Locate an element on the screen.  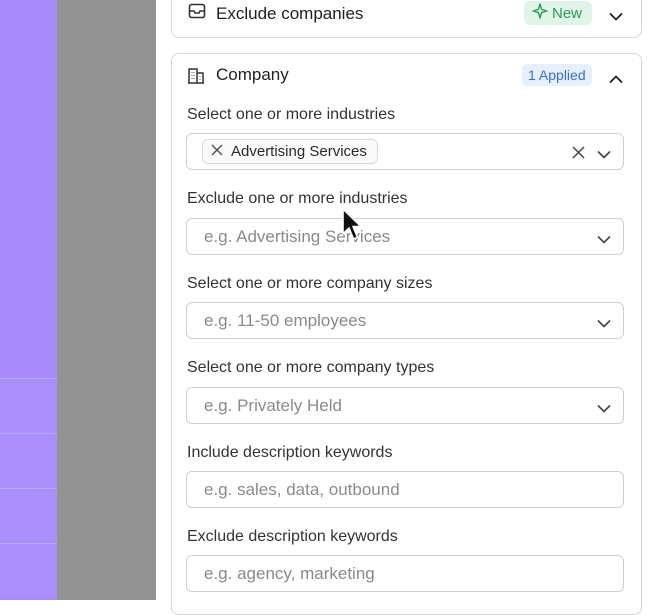
background-sidebar is located at coordinates (28, 300).